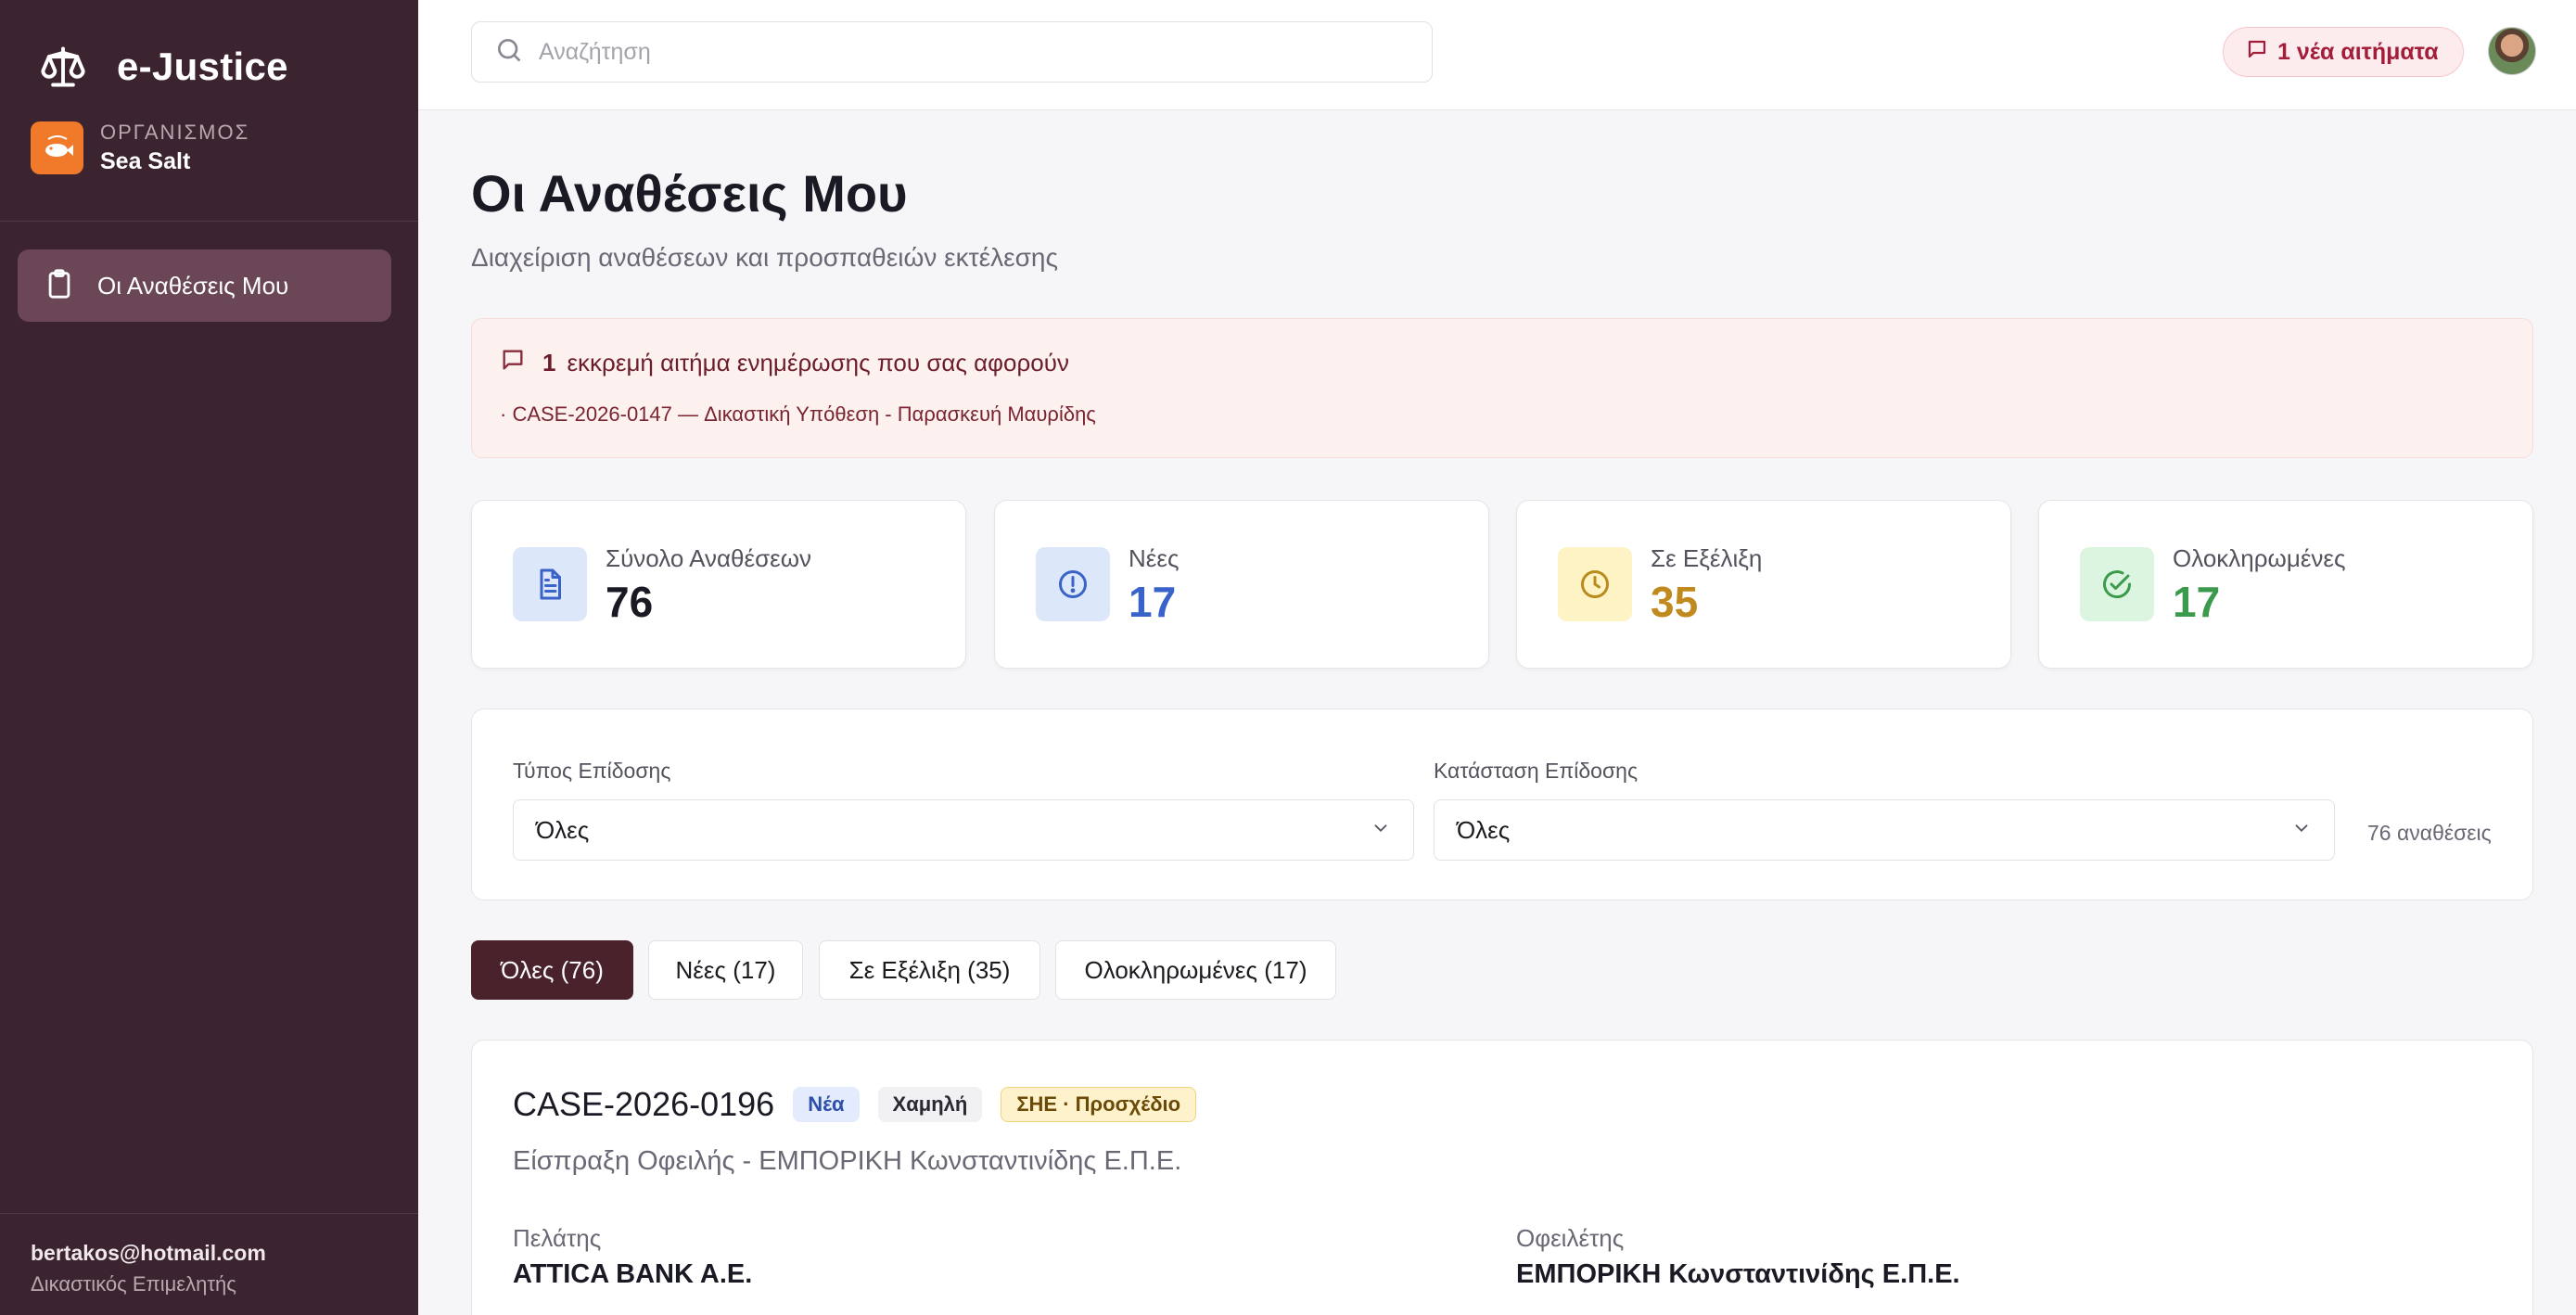 The height and width of the screenshot is (1315, 2576). What do you see at coordinates (1073, 584) in the screenshot?
I see `alert-circle-icon` at bounding box center [1073, 584].